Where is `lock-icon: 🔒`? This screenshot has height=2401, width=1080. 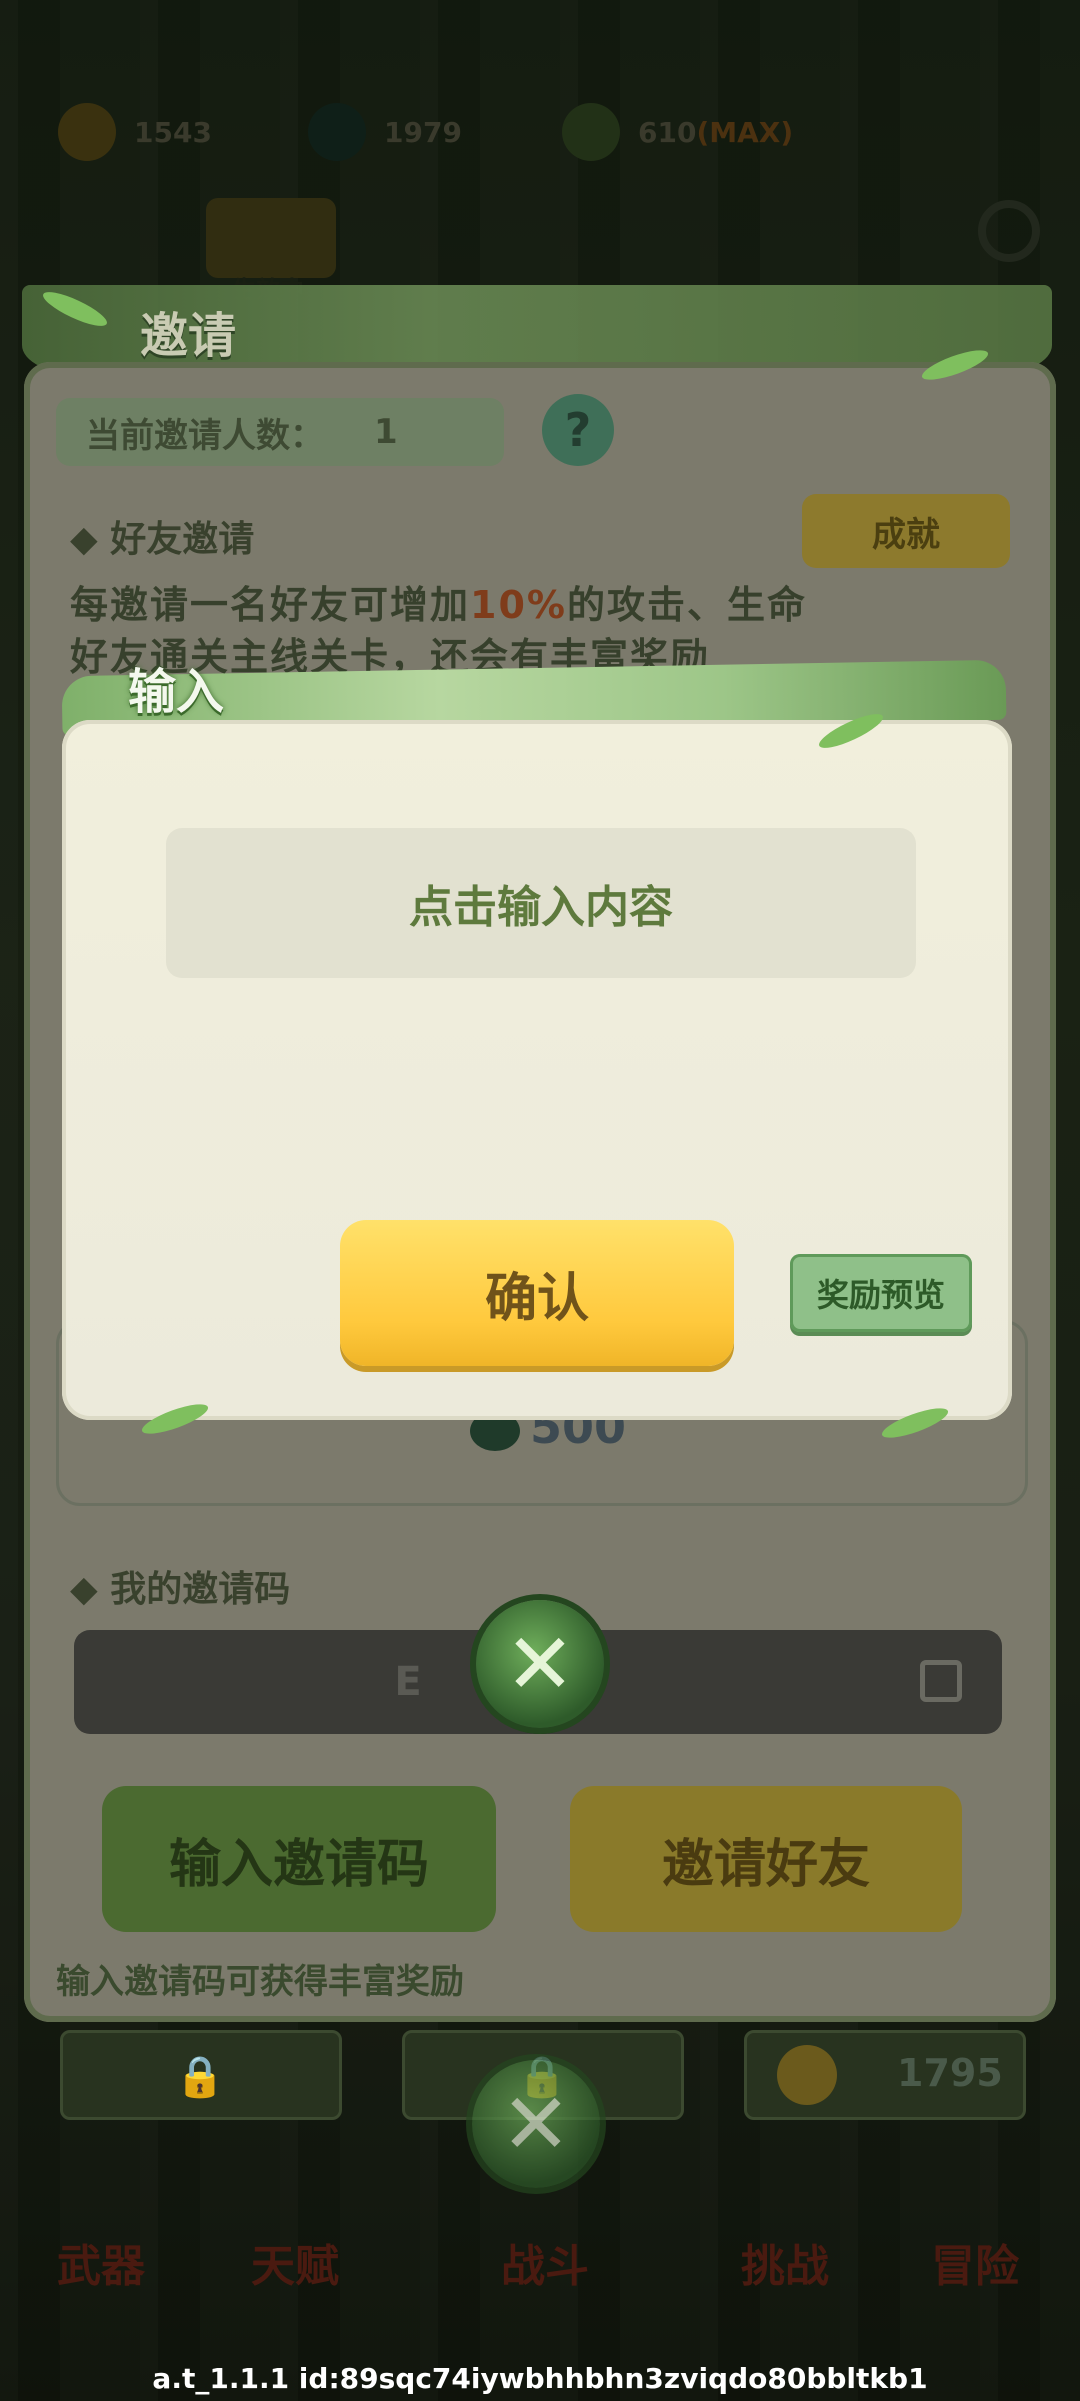 lock-icon: 🔒 is located at coordinates (200, 2077).